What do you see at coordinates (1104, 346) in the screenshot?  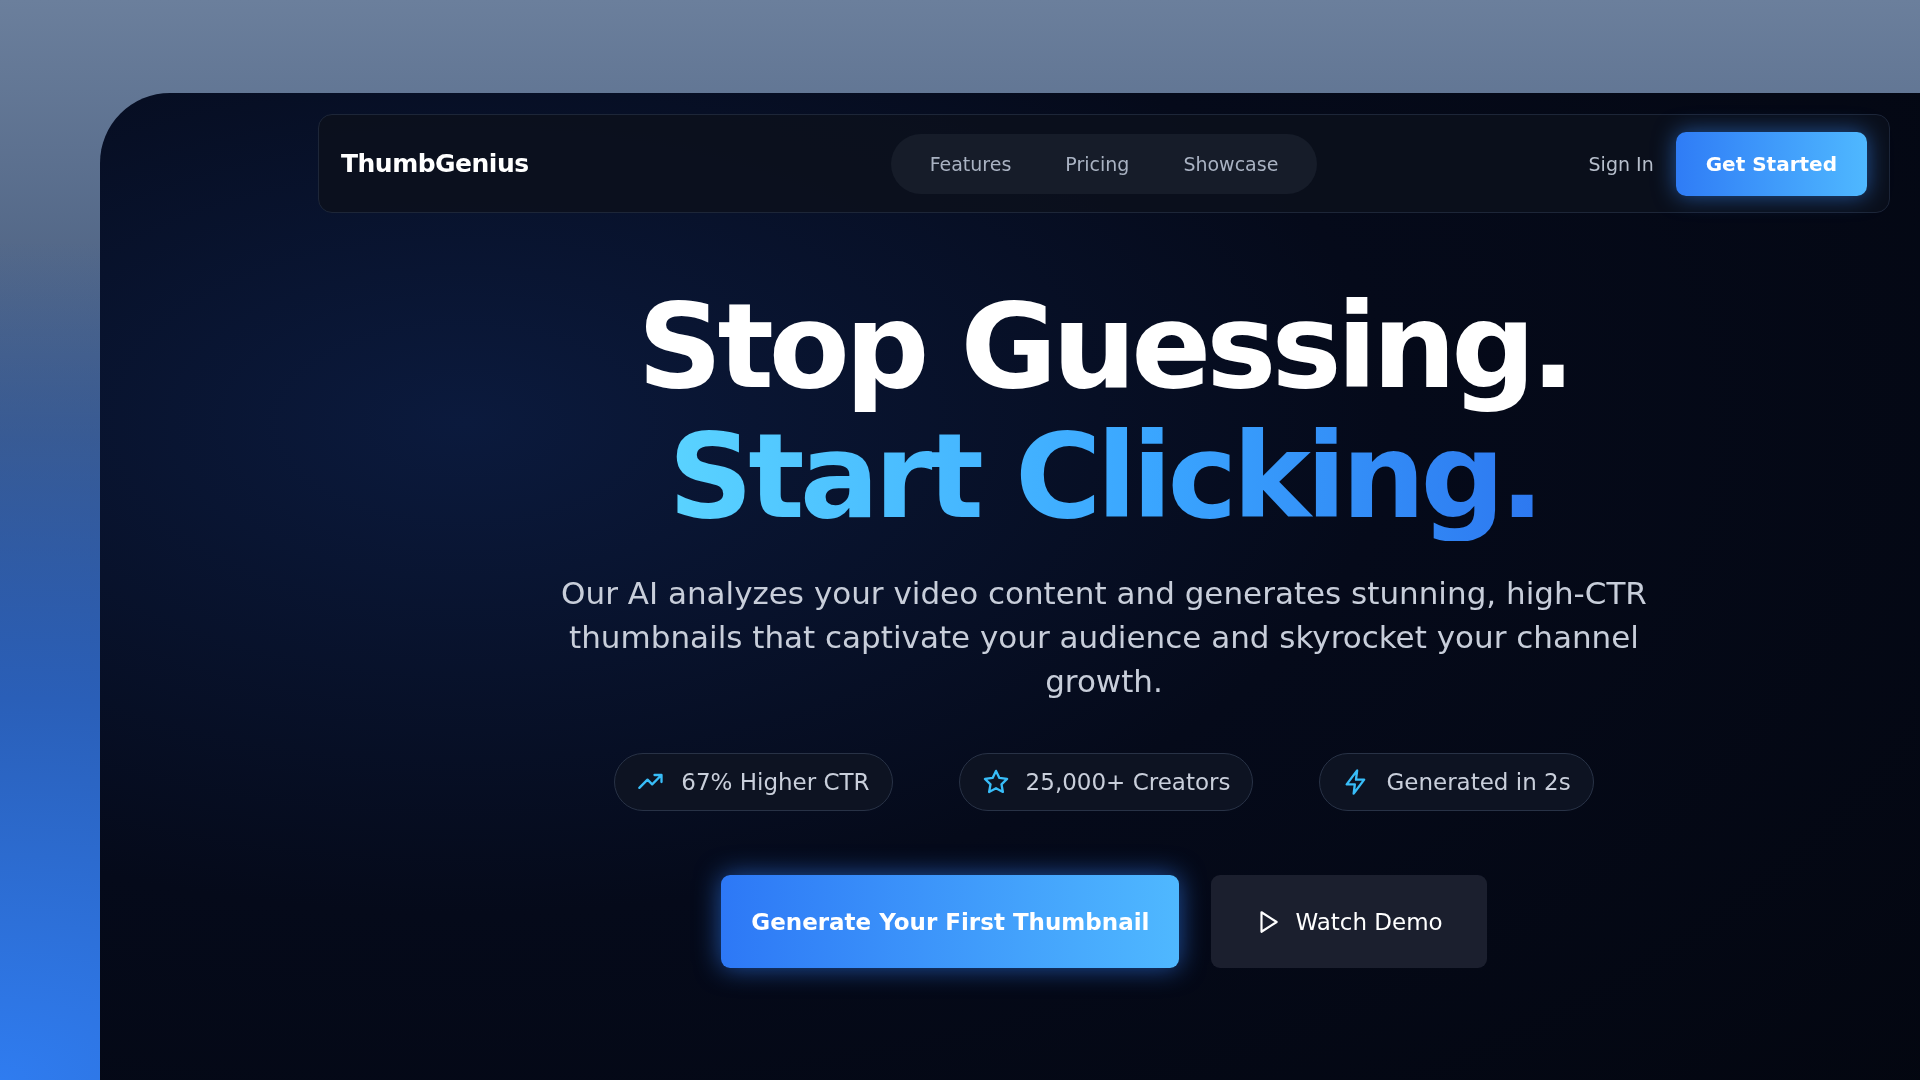 I see `headline: Stop Guessing.` at bounding box center [1104, 346].